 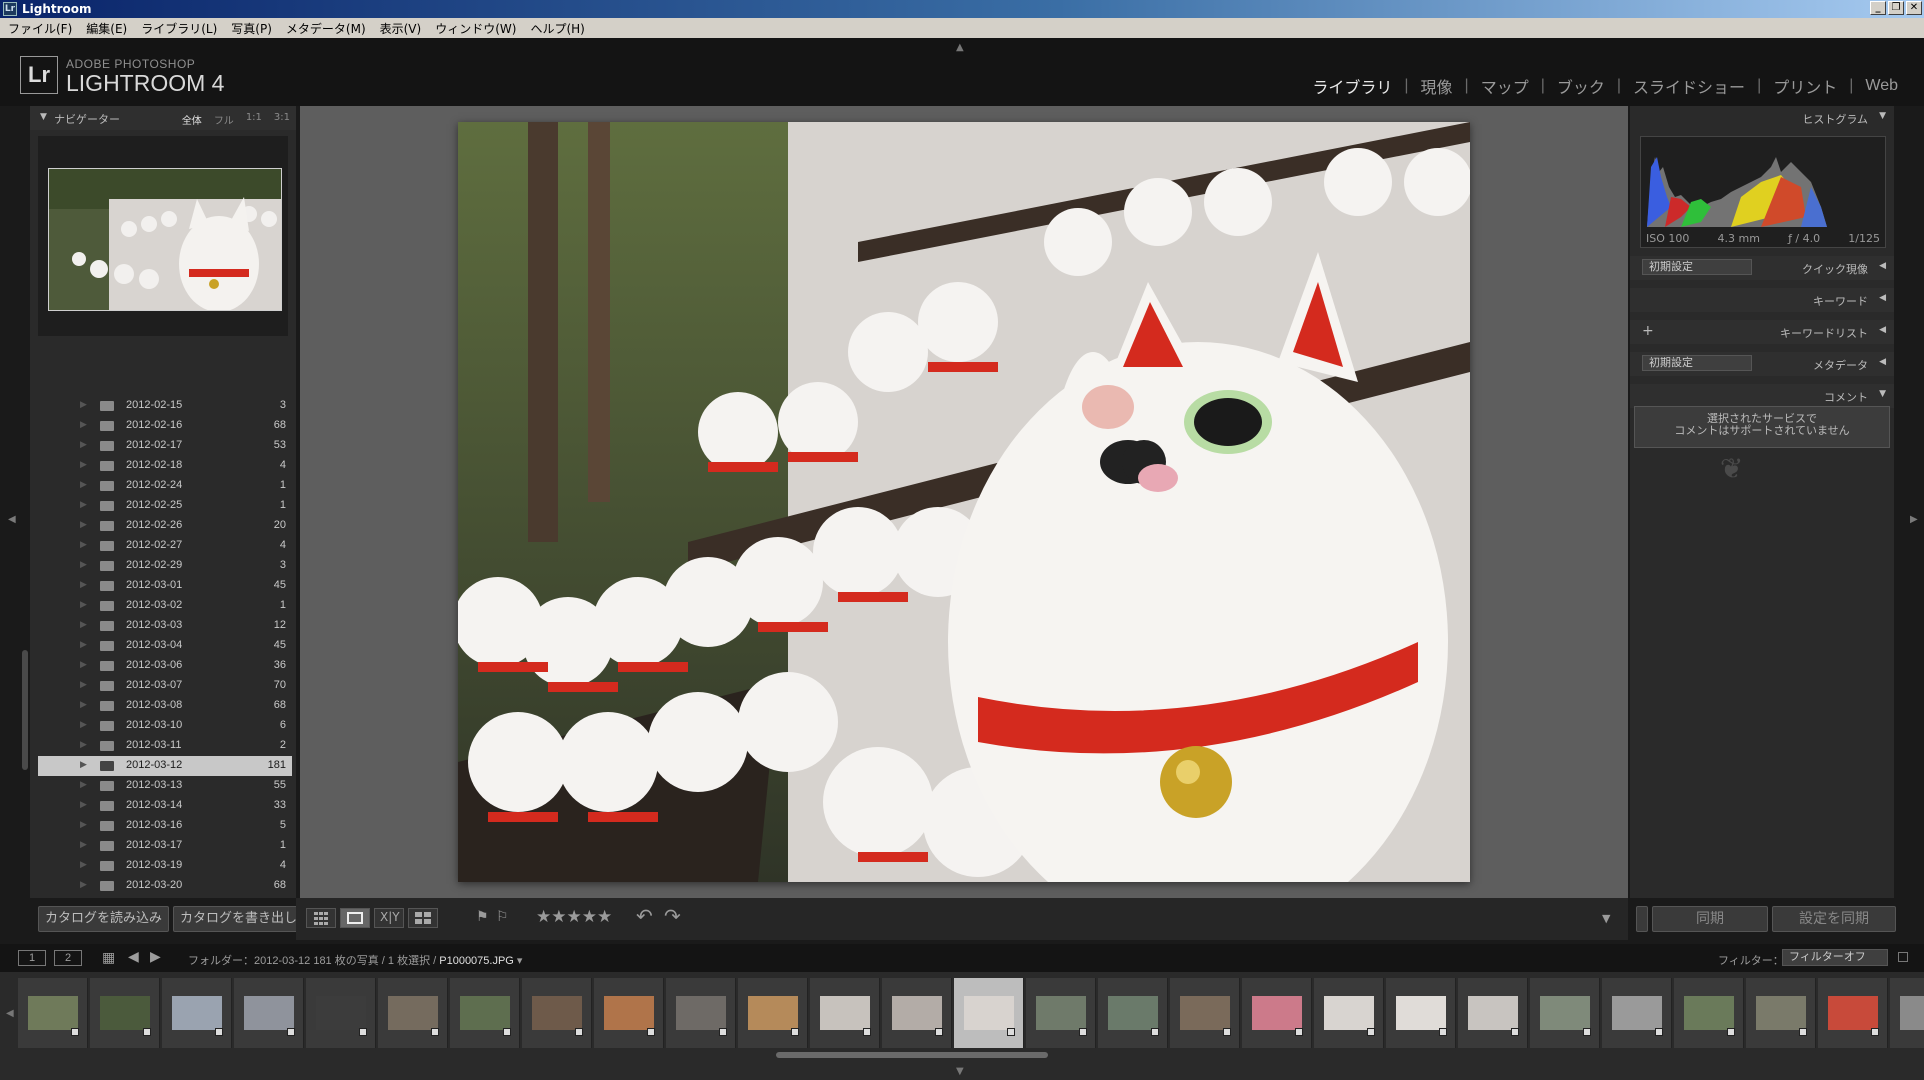 What do you see at coordinates (475, 28) in the screenshot?
I see `menu-window: ウィンドウ(W)` at bounding box center [475, 28].